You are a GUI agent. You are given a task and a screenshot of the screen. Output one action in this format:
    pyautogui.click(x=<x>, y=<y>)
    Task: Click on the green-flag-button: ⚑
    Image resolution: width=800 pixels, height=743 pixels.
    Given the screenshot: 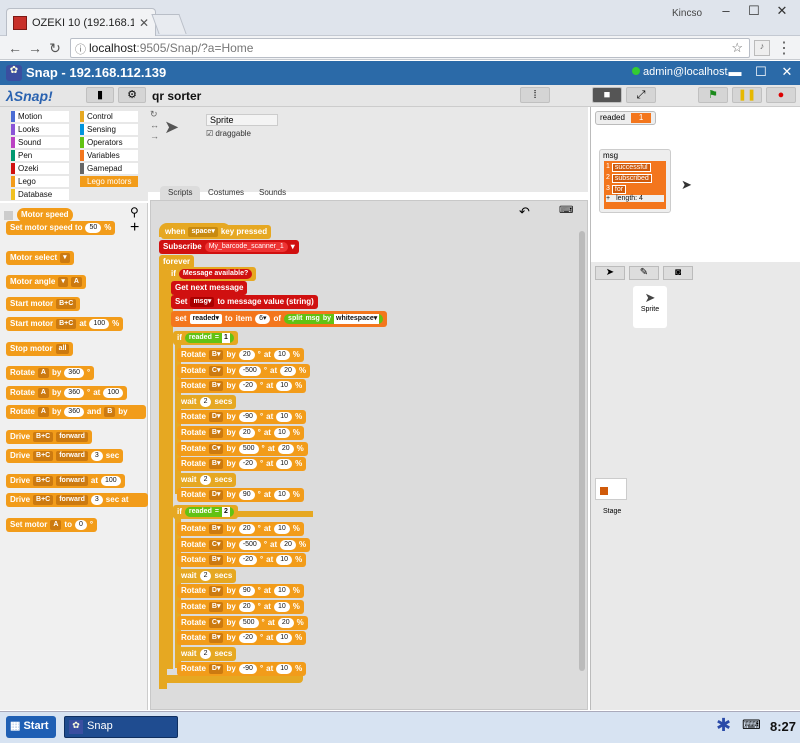 What is the action you would take?
    pyautogui.click(x=713, y=95)
    